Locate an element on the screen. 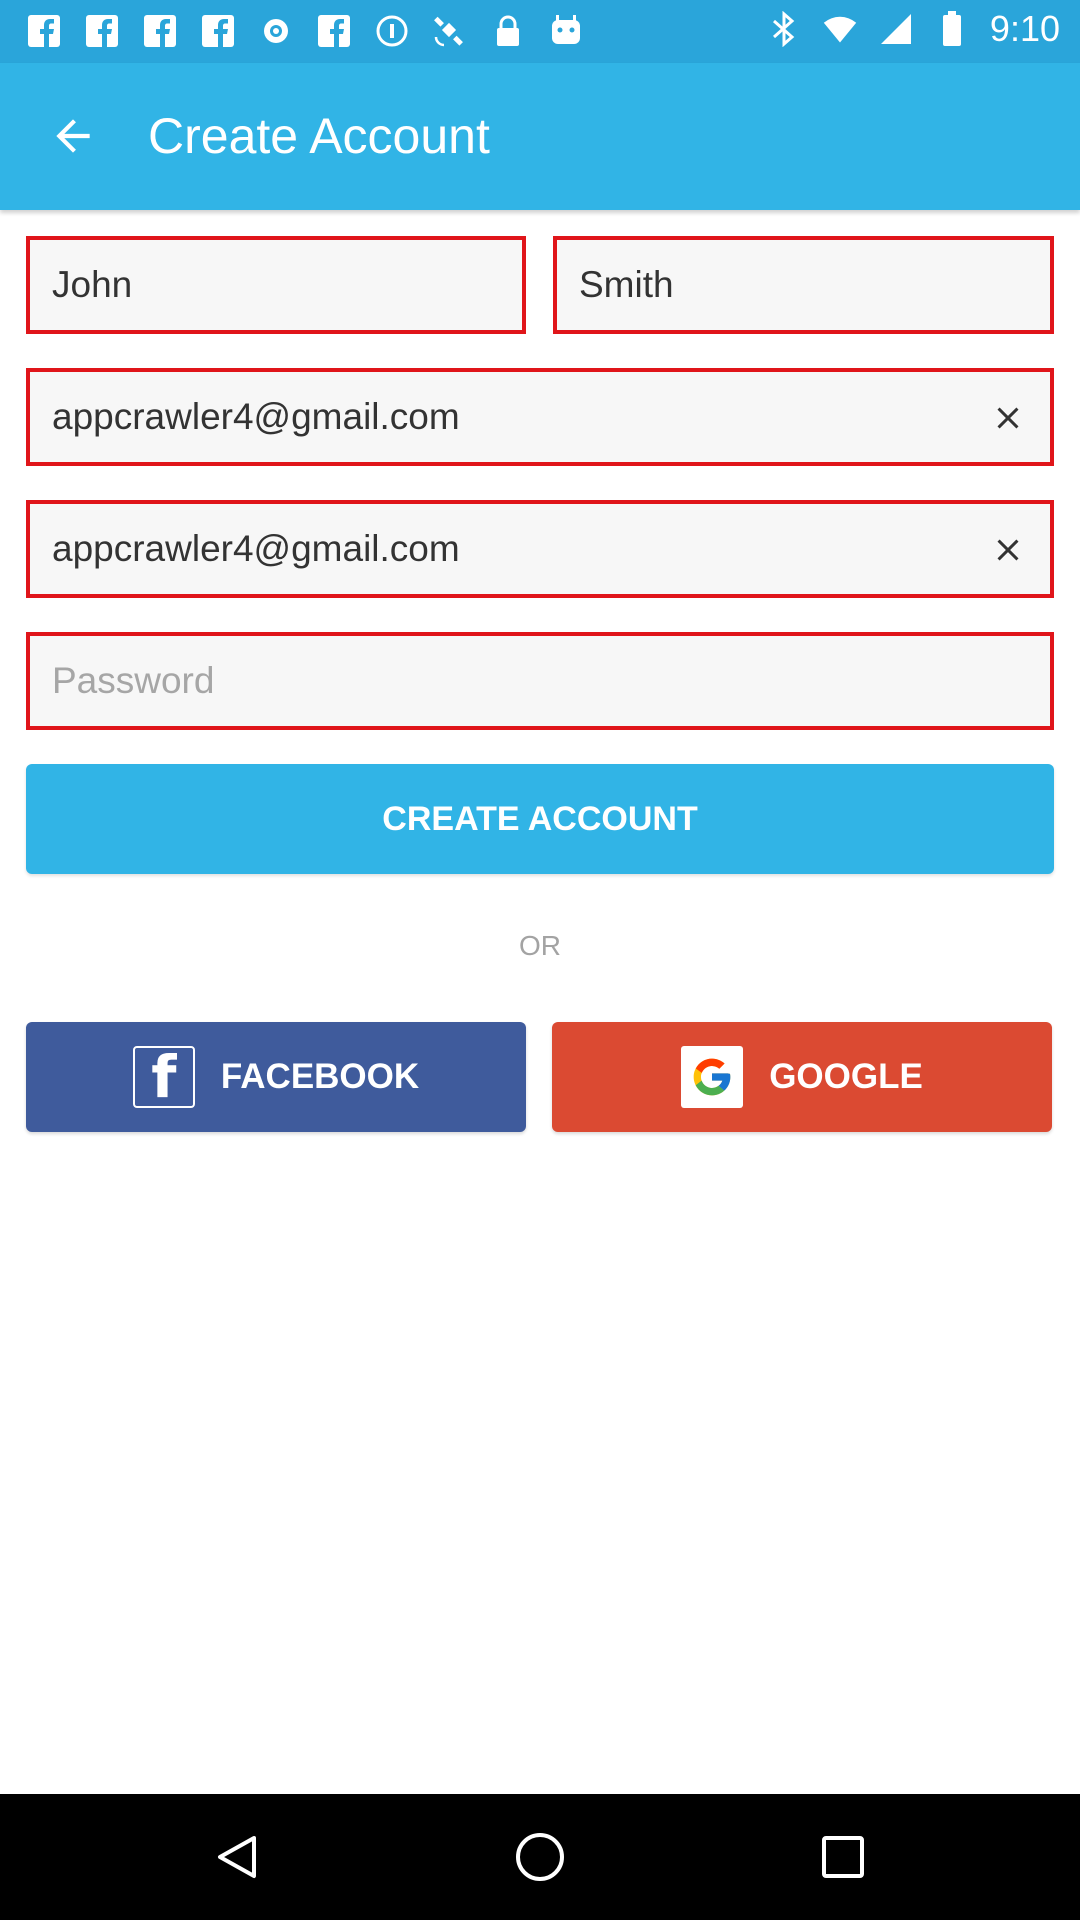 Image resolution: width=1080 pixels, height=1920 pixels. nav-back-button is located at coordinates (237, 1857).